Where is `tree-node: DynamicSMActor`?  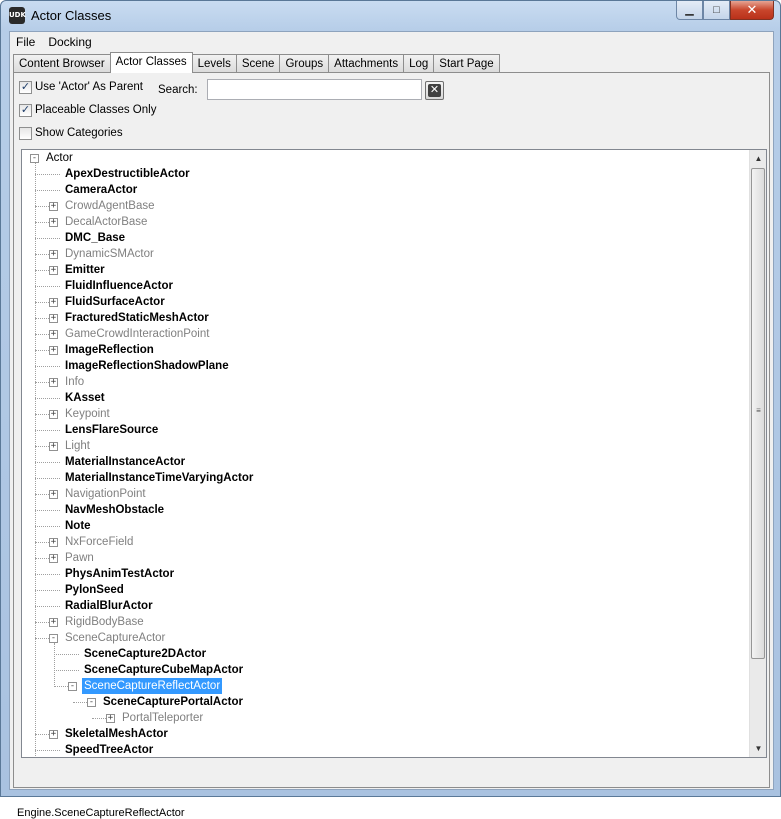 tree-node: DynamicSMActor is located at coordinates (109, 254).